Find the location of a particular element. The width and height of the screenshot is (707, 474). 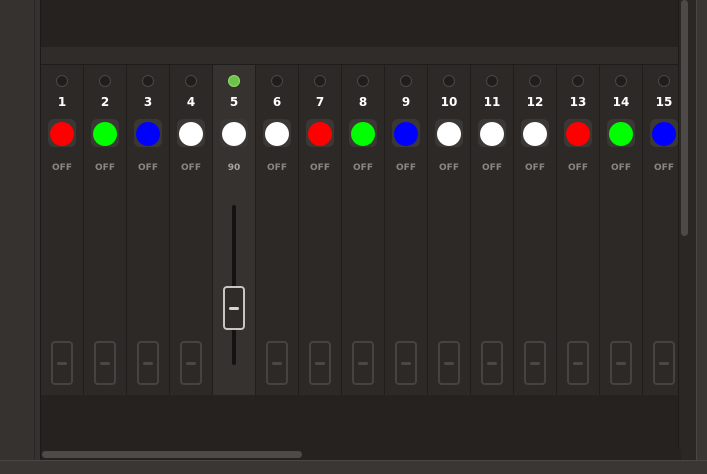

channel-strip: 11 OFF is located at coordinates (492, 230).